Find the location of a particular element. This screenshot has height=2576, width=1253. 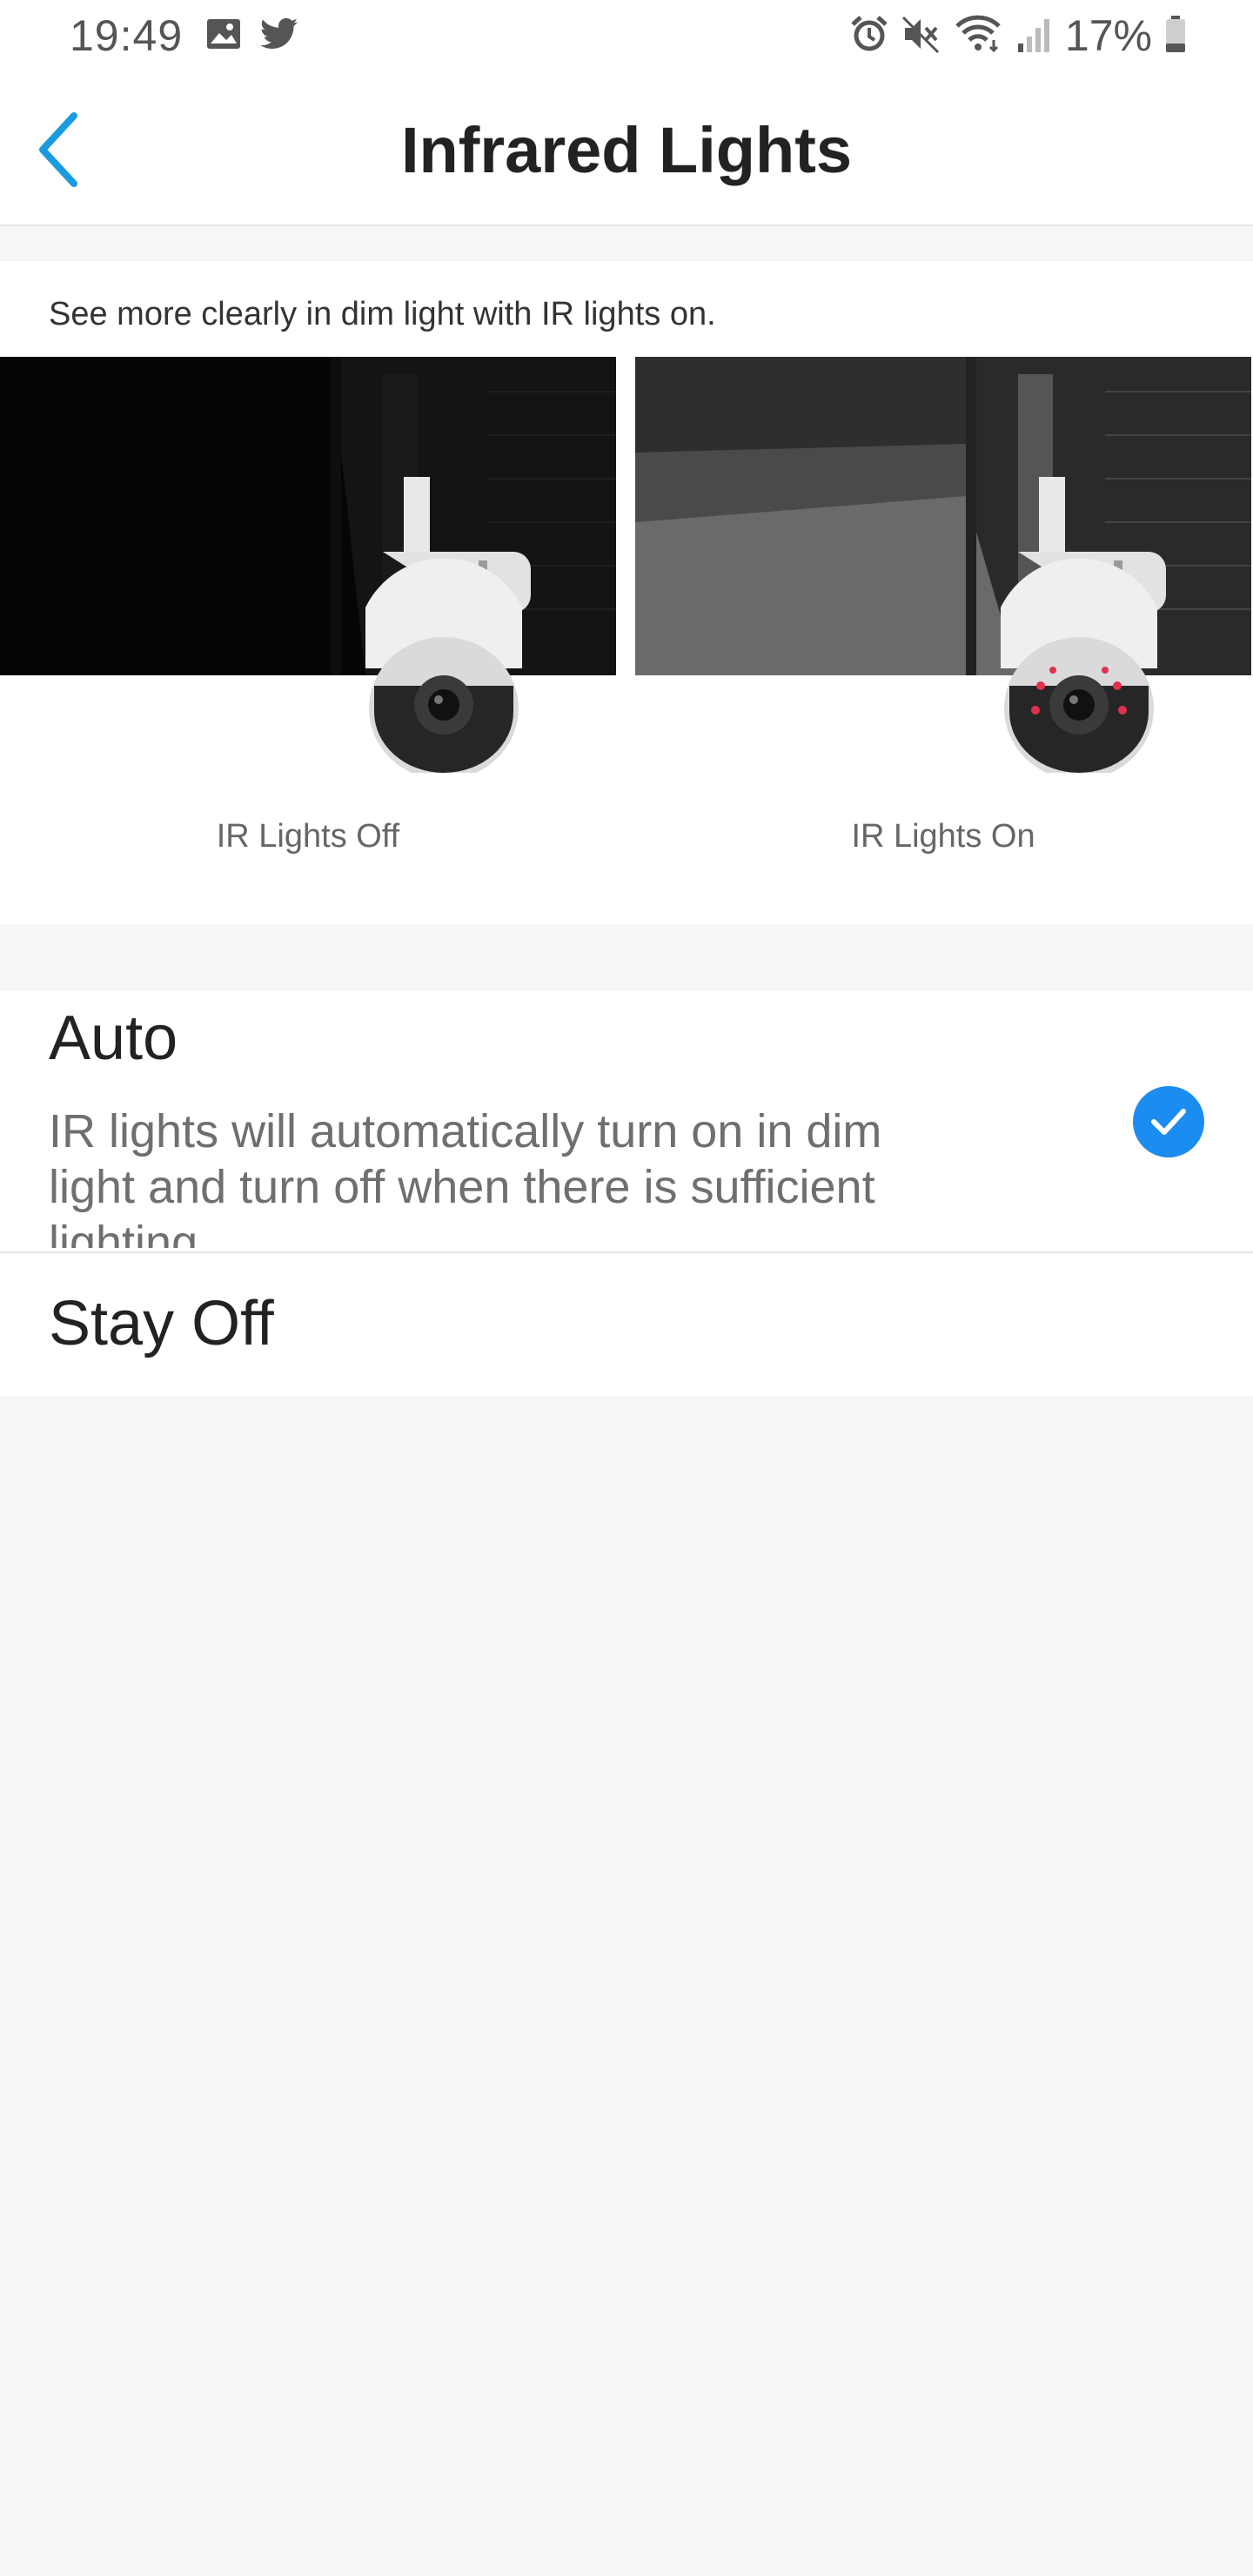

option-stay-off-title: Stay Off is located at coordinates (161, 1323).